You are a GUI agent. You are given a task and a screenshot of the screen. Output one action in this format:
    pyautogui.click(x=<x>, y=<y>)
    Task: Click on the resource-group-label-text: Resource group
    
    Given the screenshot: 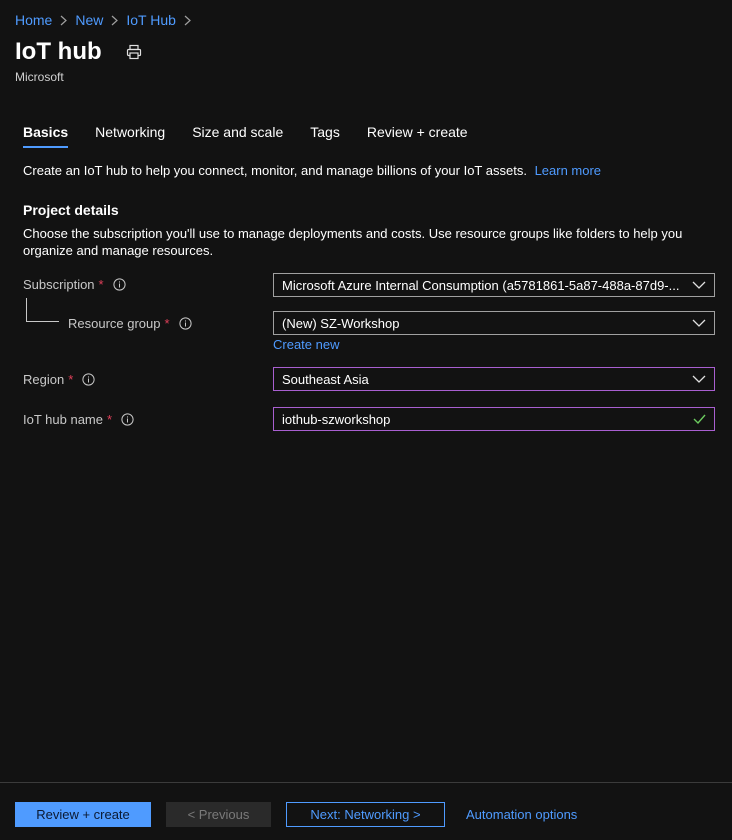 What is the action you would take?
    pyautogui.click(x=114, y=323)
    